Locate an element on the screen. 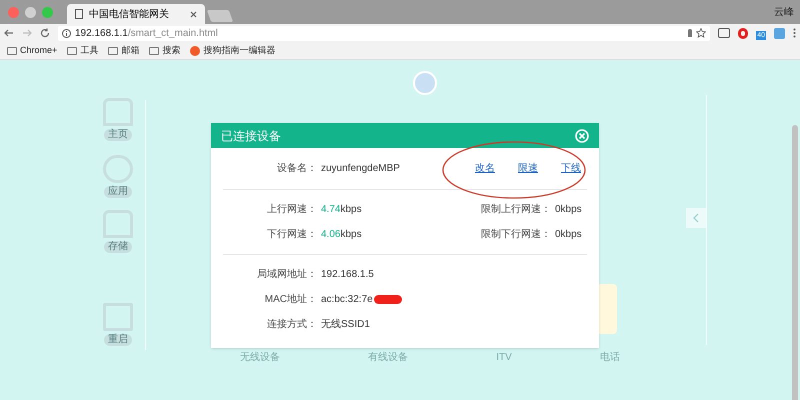 The image size is (800, 400). profile-name: 云峰 is located at coordinates (784, 12).